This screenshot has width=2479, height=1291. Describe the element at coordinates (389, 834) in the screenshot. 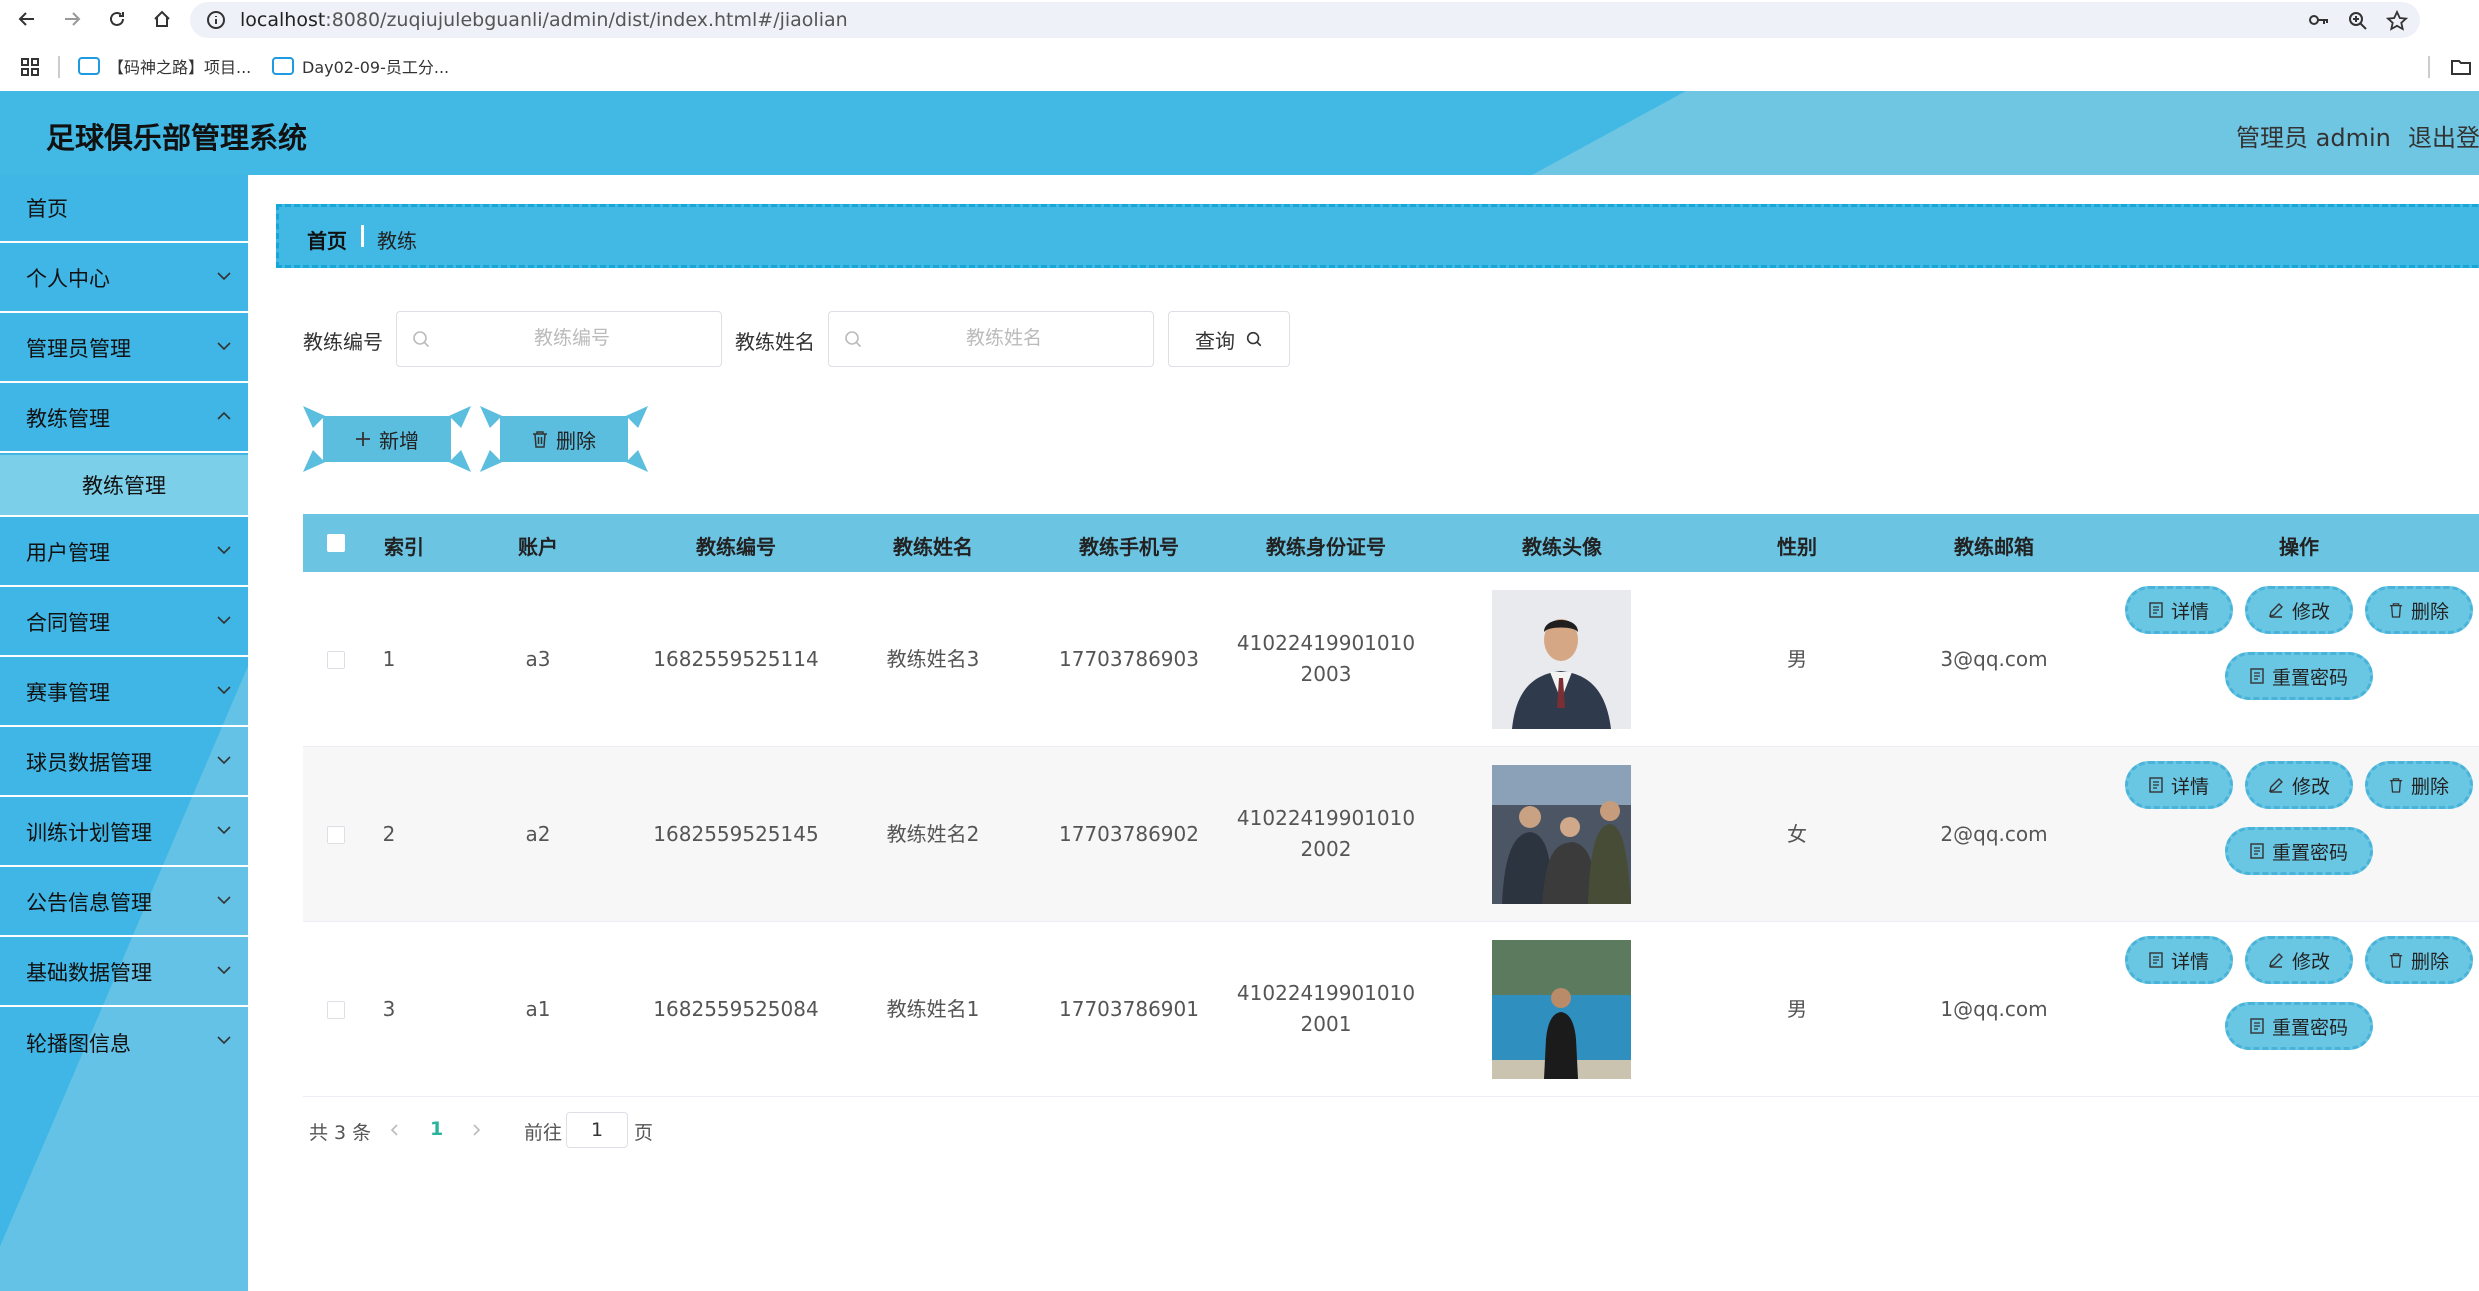

I see `cell-index: 2` at that location.